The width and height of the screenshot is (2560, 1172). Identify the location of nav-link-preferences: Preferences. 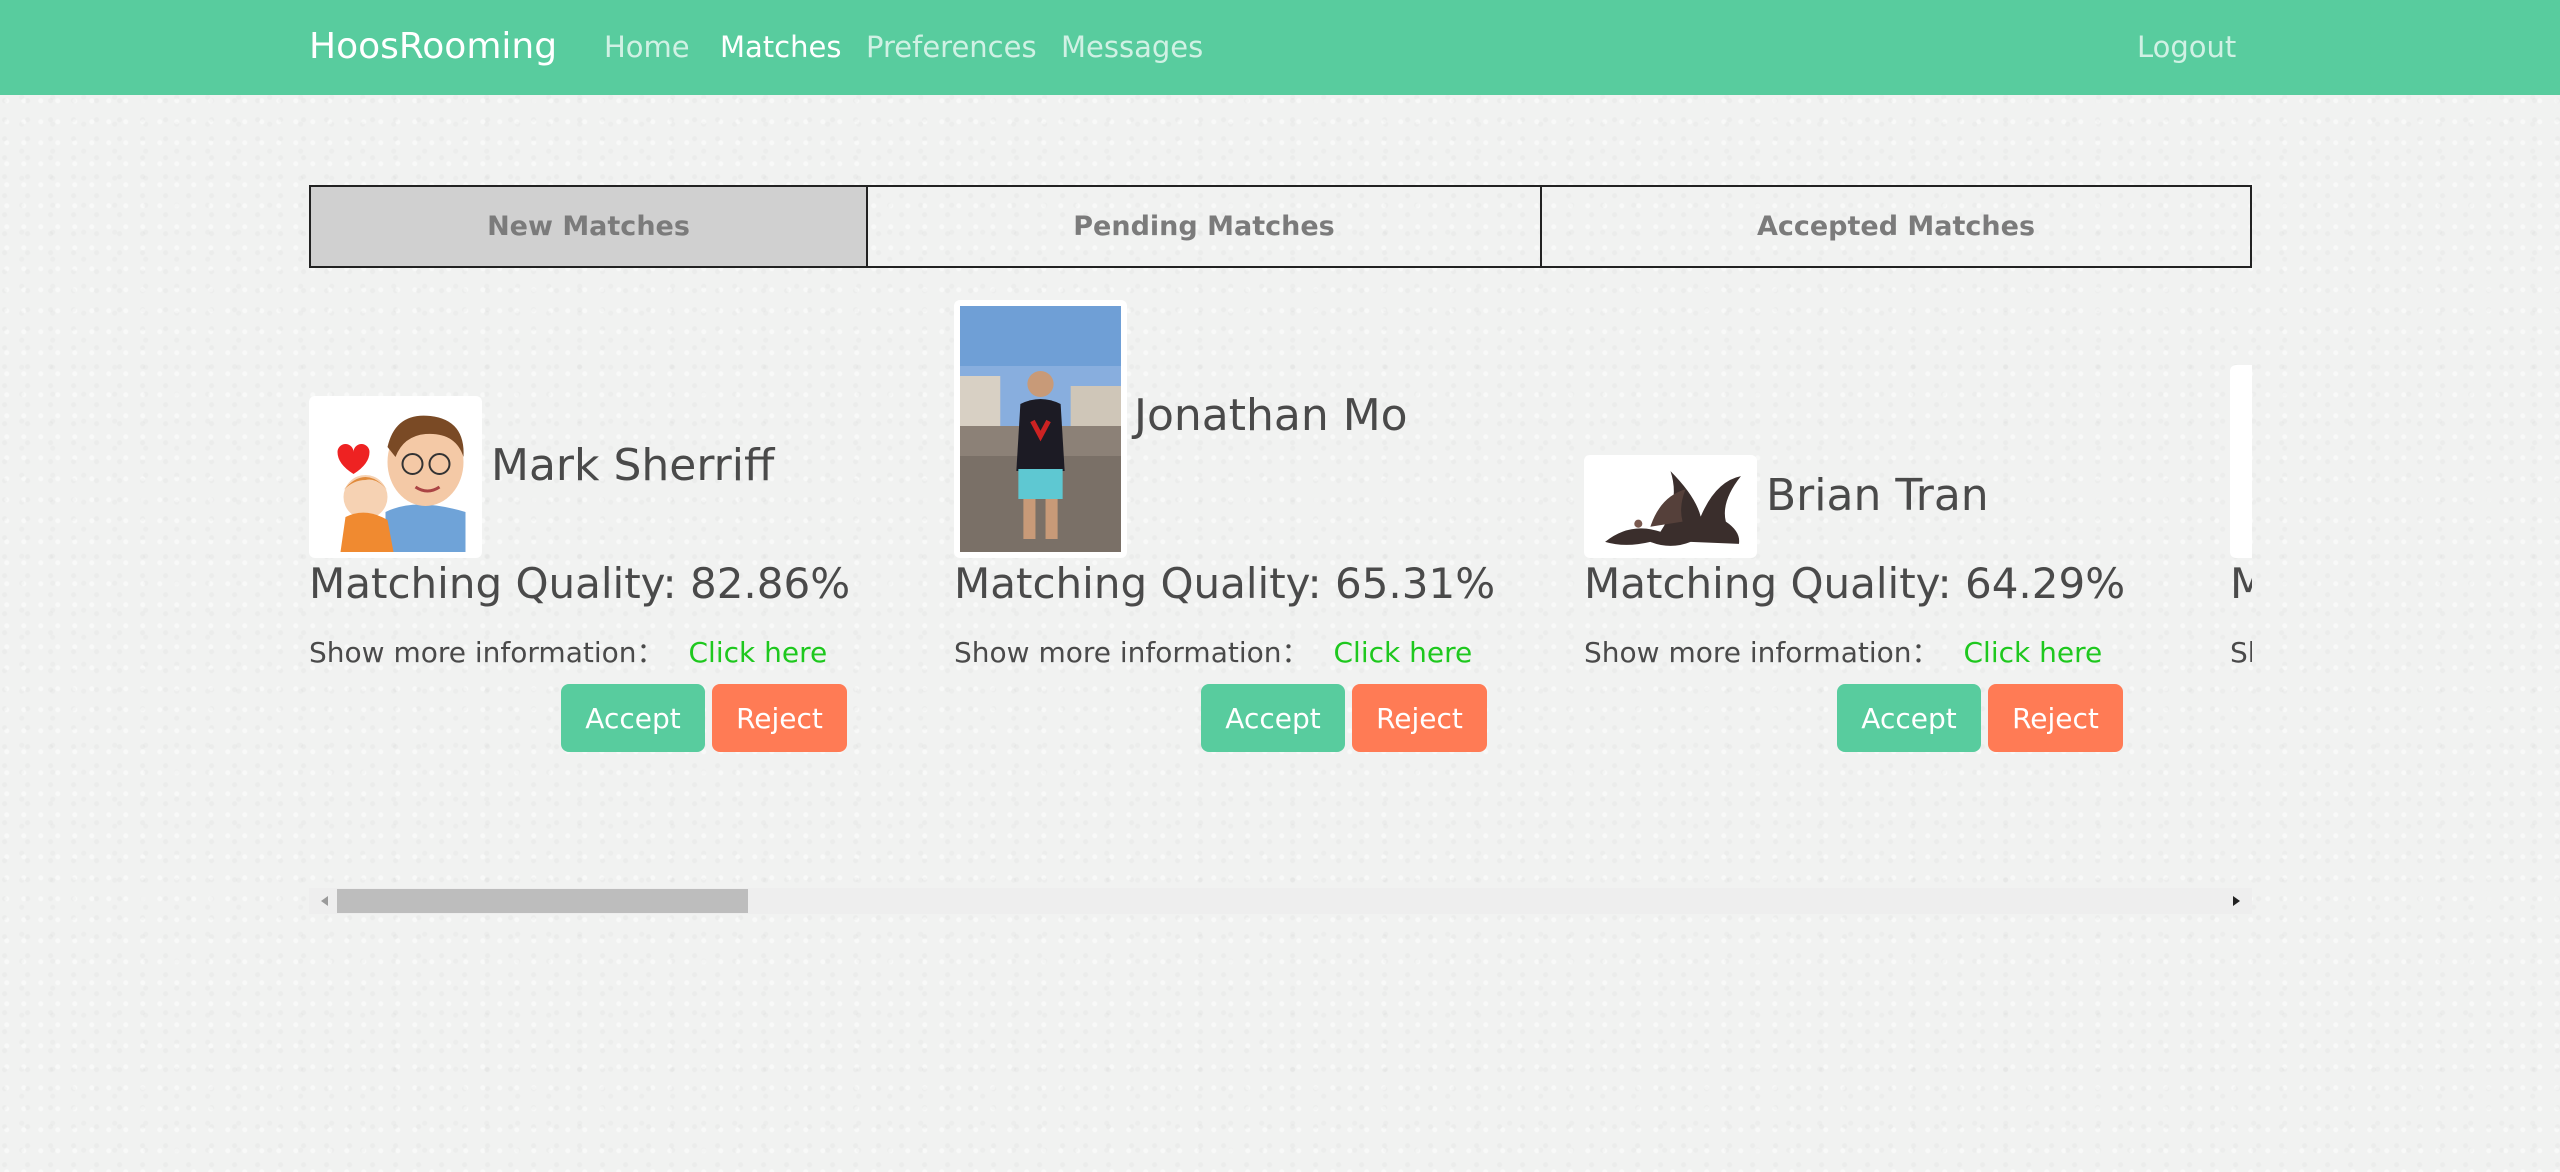
(951, 47).